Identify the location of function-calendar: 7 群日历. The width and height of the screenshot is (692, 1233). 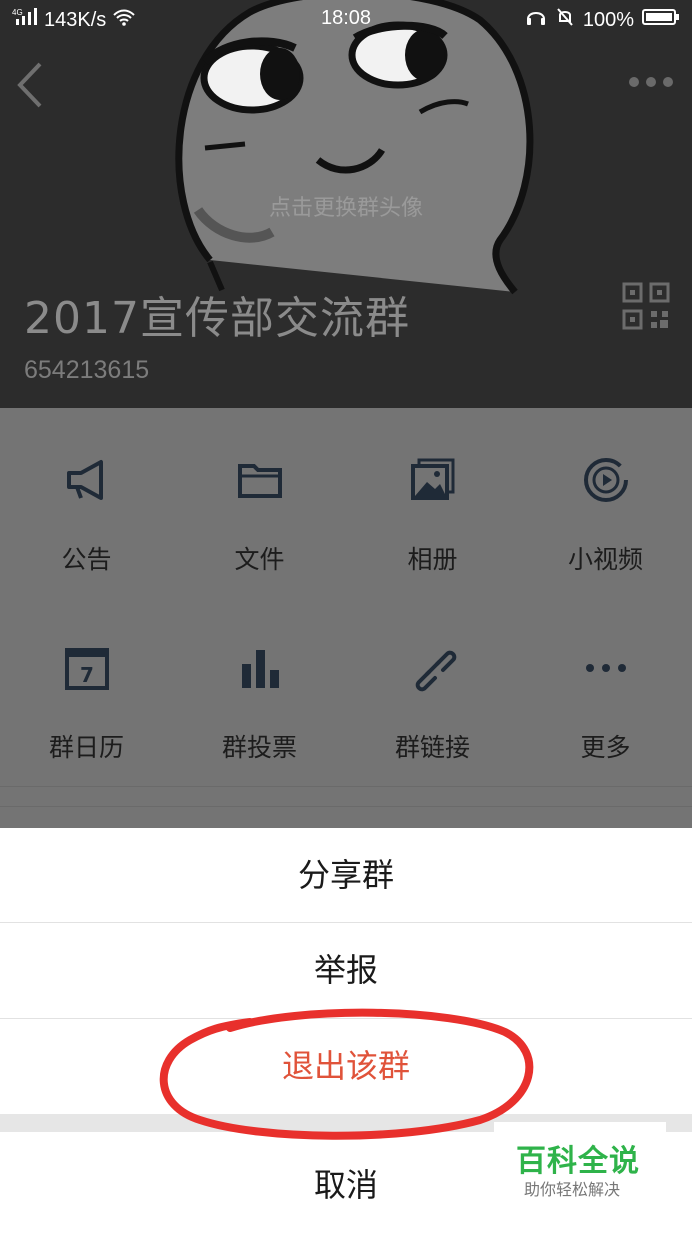
(86, 710).